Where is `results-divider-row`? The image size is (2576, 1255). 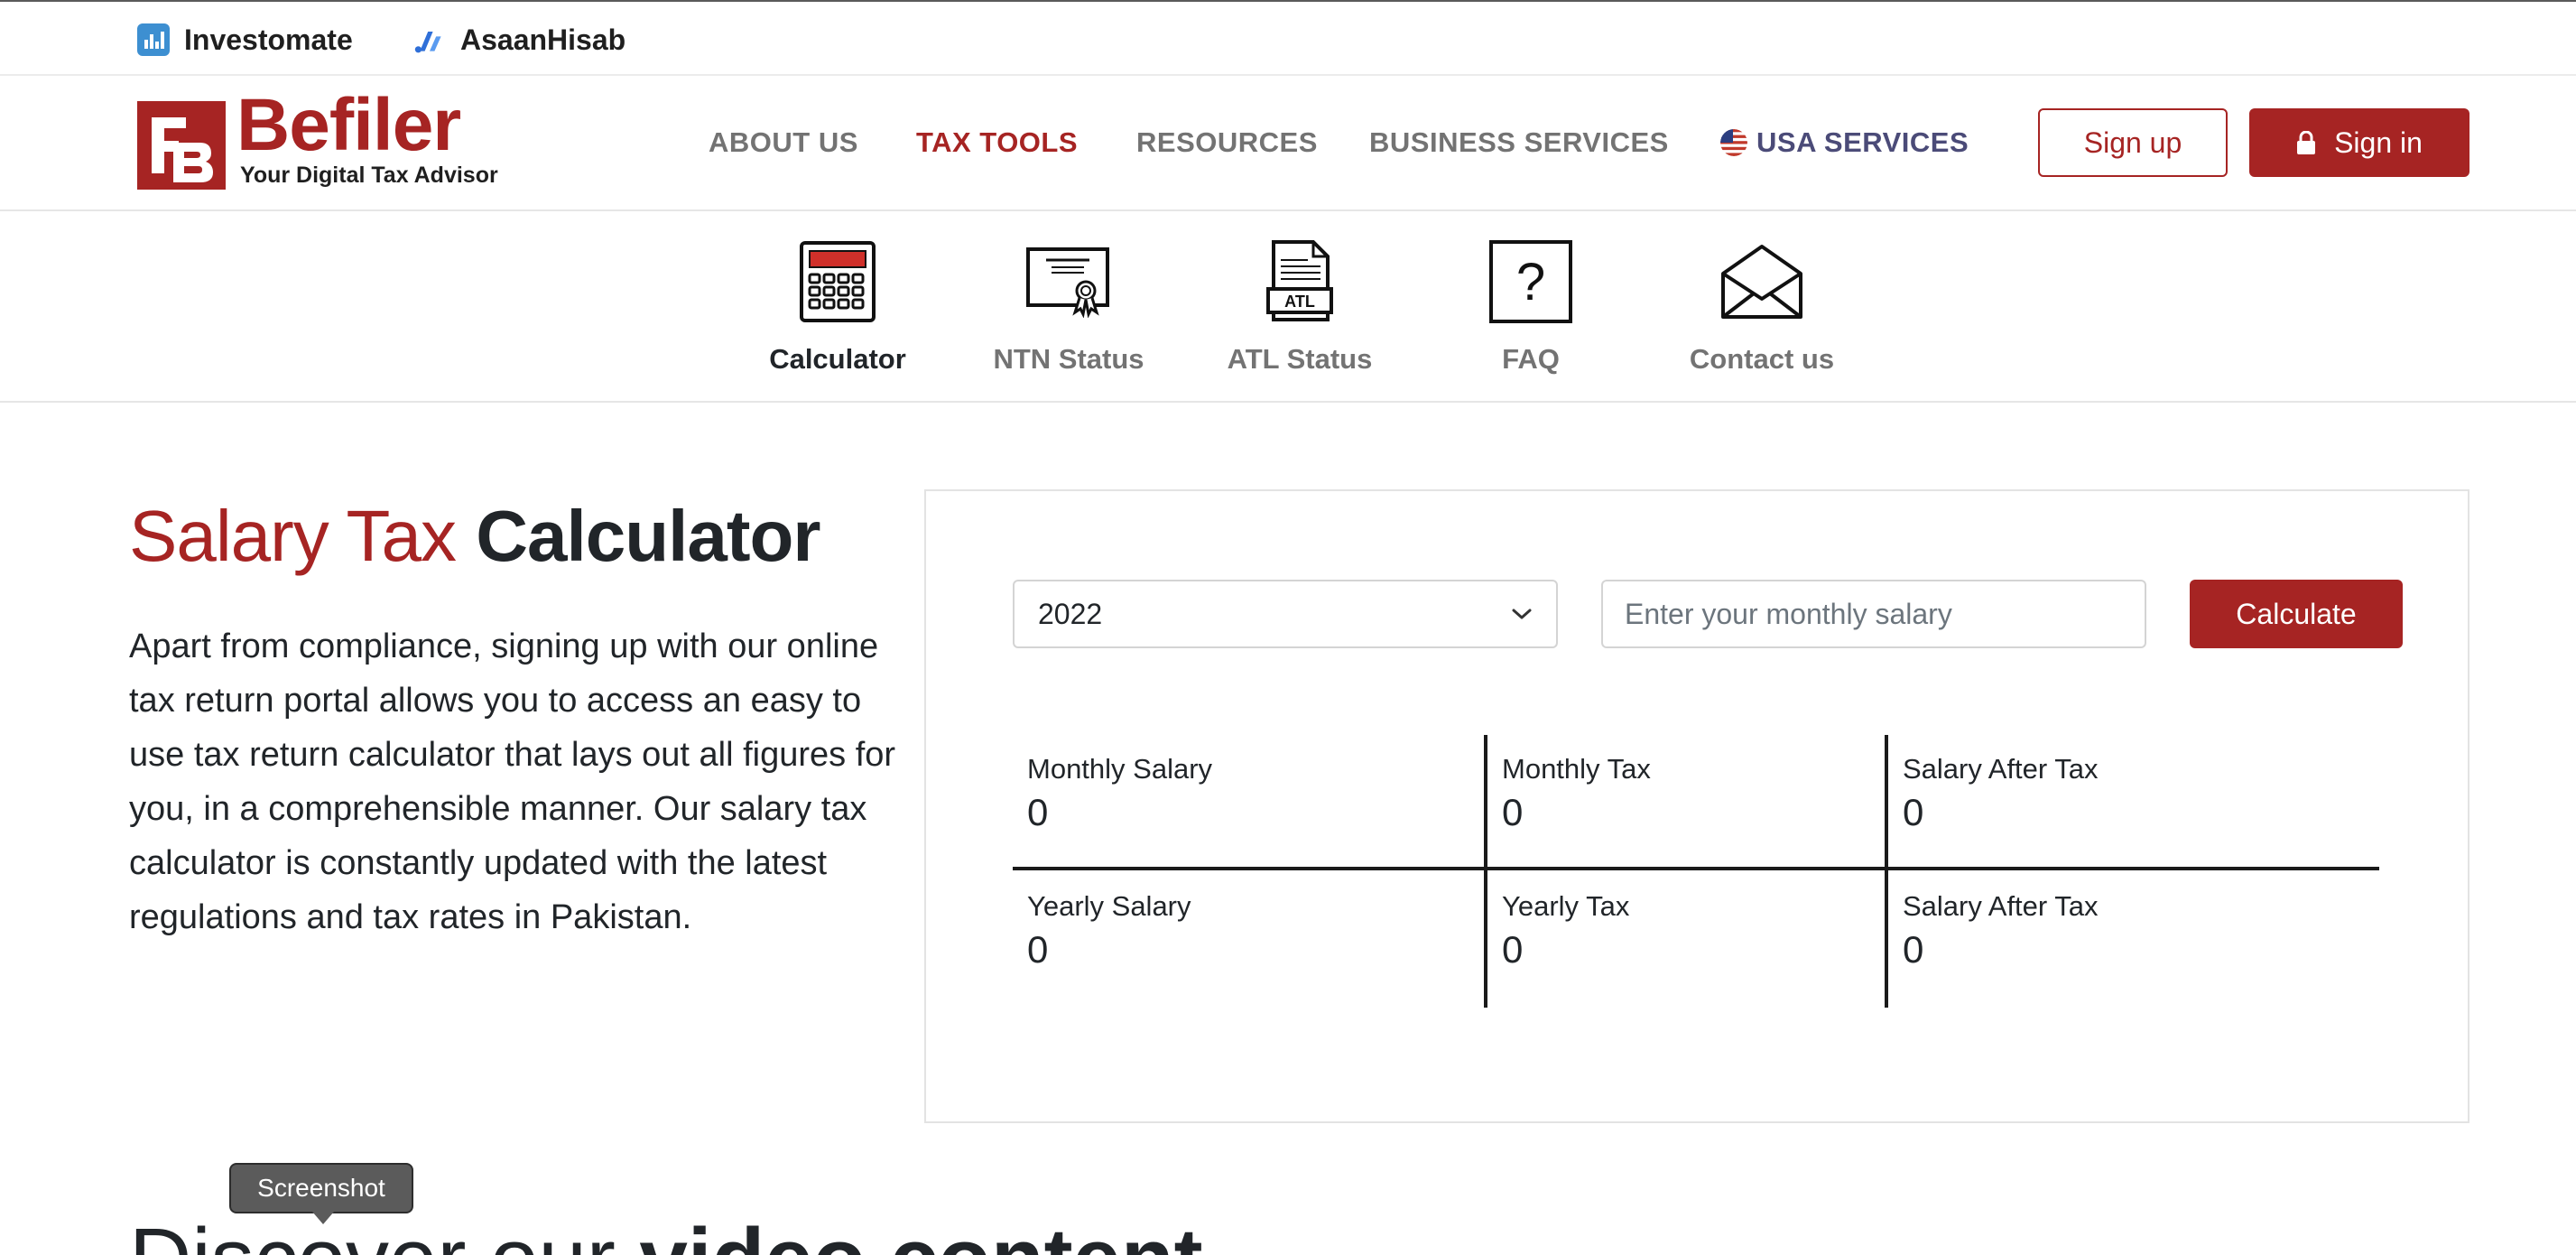
results-divider-row is located at coordinates (1696, 868).